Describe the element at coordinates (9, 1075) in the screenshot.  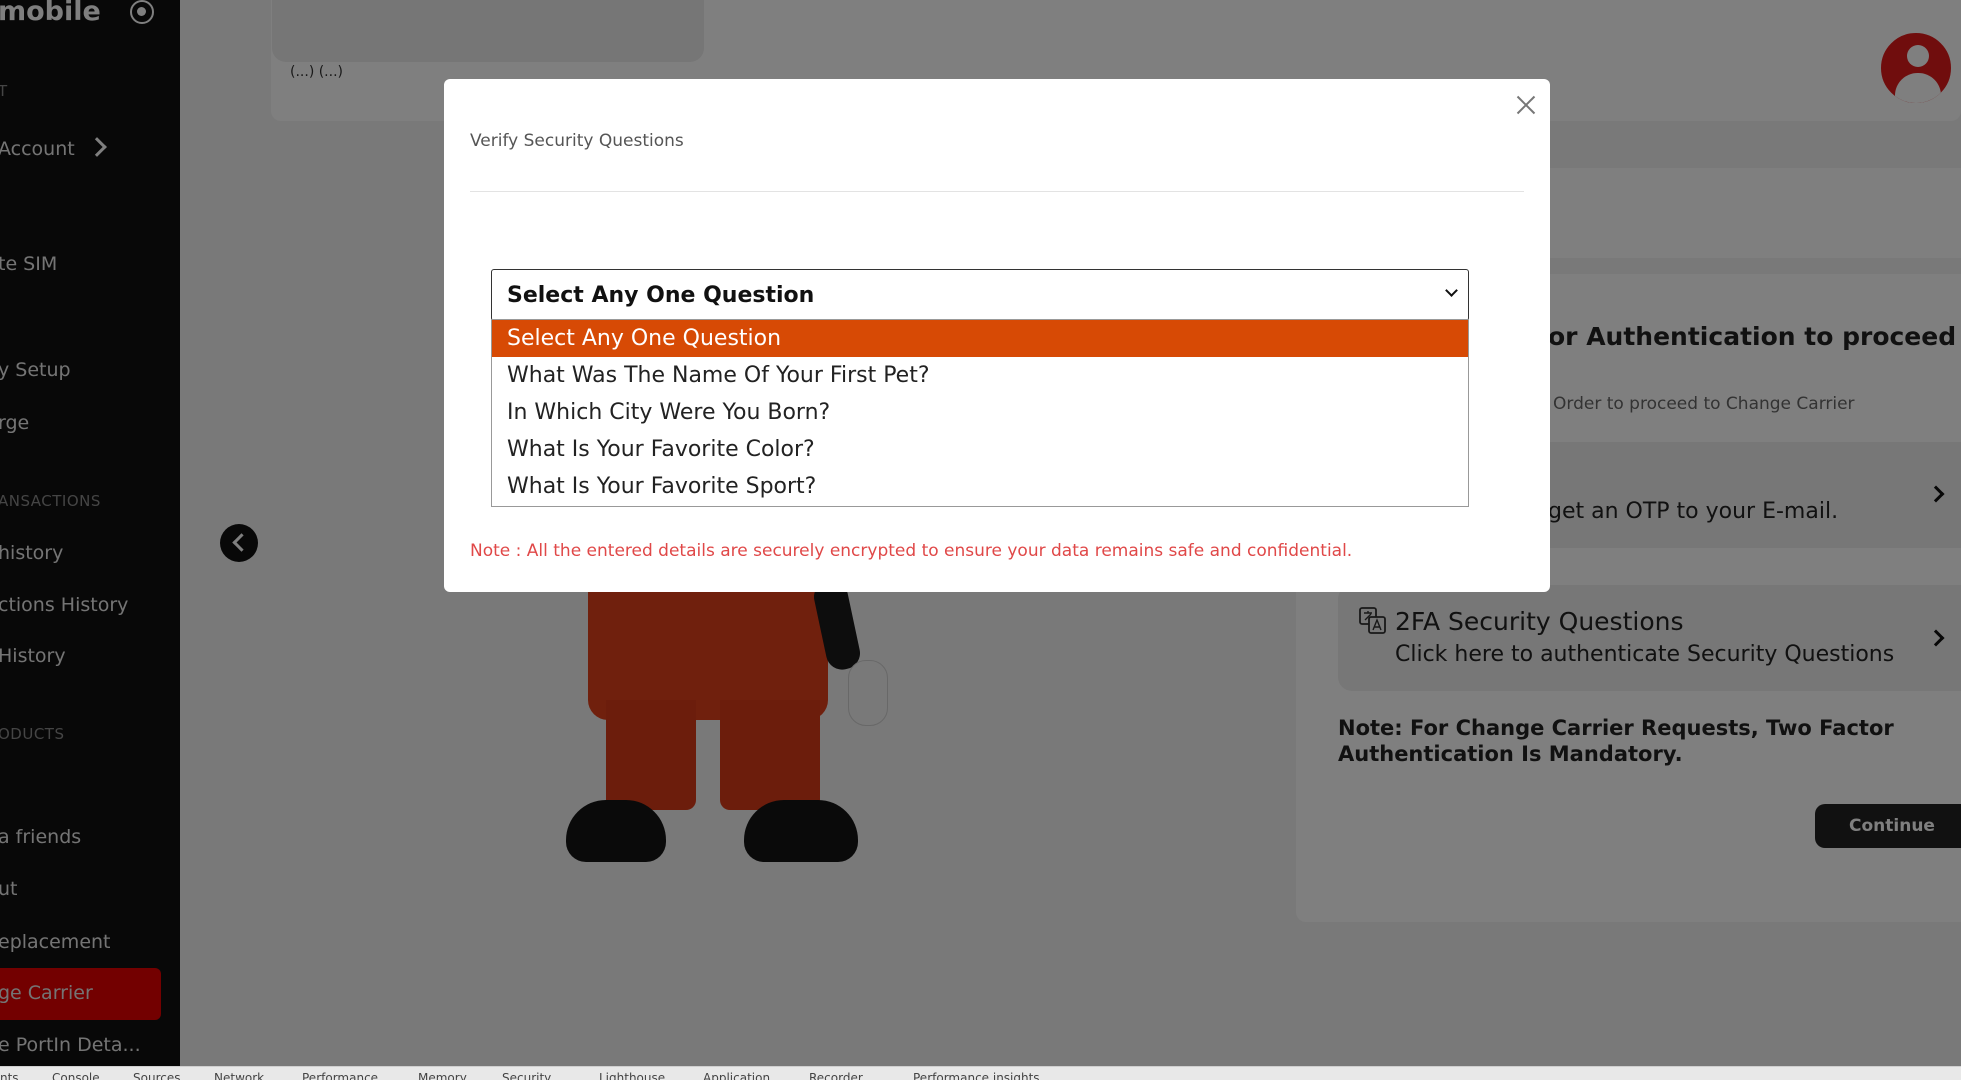
I see `devtools-tab-elements: nts` at that location.